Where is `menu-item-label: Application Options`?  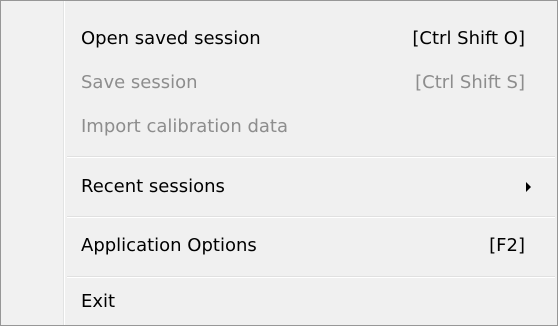
menu-item-label: Application Options is located at coordinates (169, 245).